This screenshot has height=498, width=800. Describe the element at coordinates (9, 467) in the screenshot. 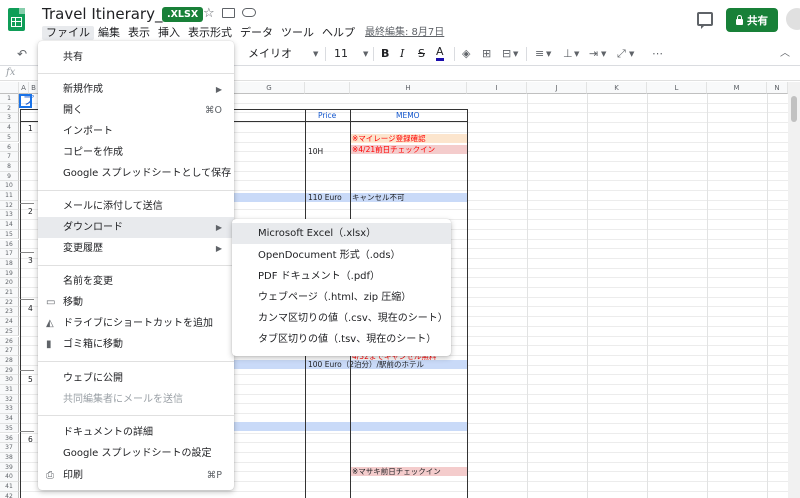

I see `row-header: 39` at that location.